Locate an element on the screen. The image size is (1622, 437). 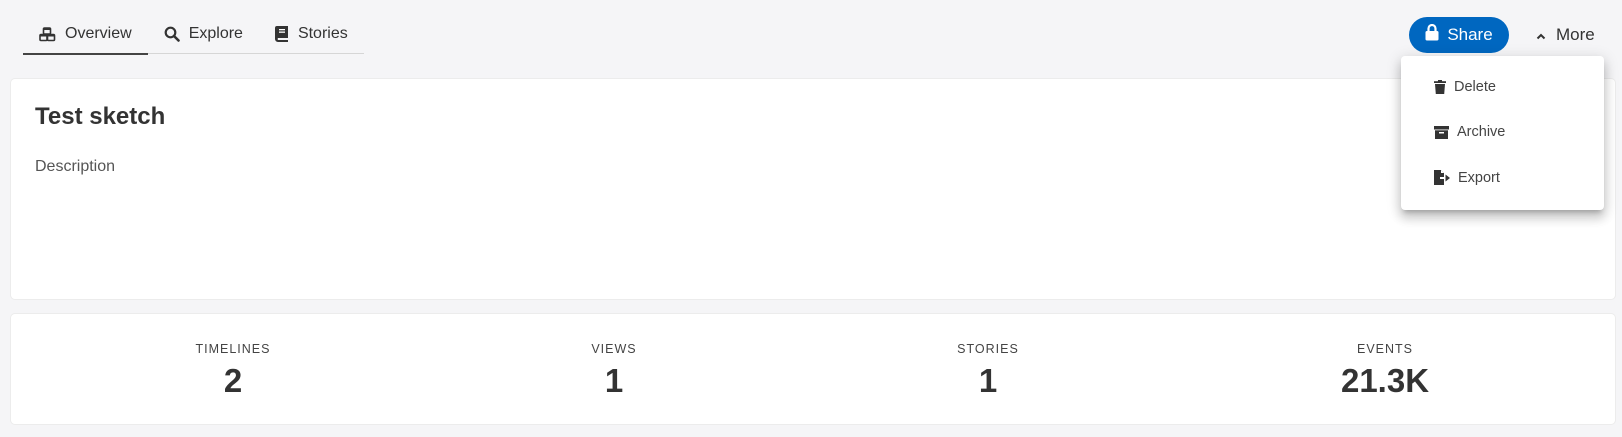
menu-item-label: Archive is located at coordinates (1481, 132).